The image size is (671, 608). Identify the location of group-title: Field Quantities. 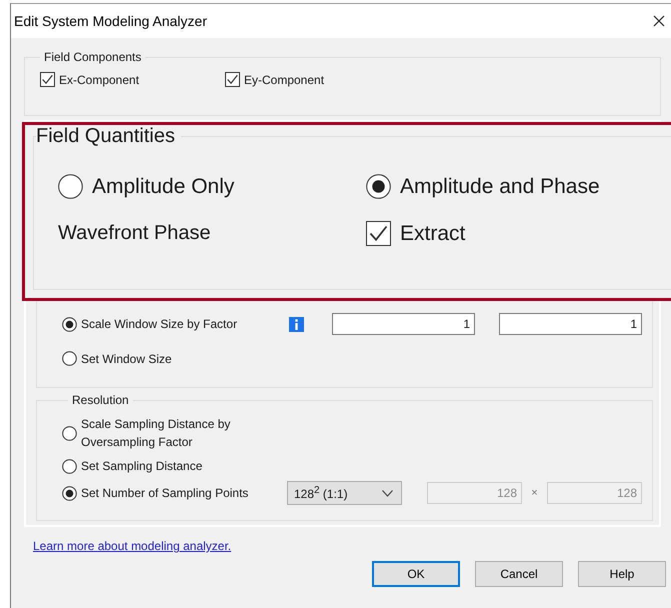
(106, 136).